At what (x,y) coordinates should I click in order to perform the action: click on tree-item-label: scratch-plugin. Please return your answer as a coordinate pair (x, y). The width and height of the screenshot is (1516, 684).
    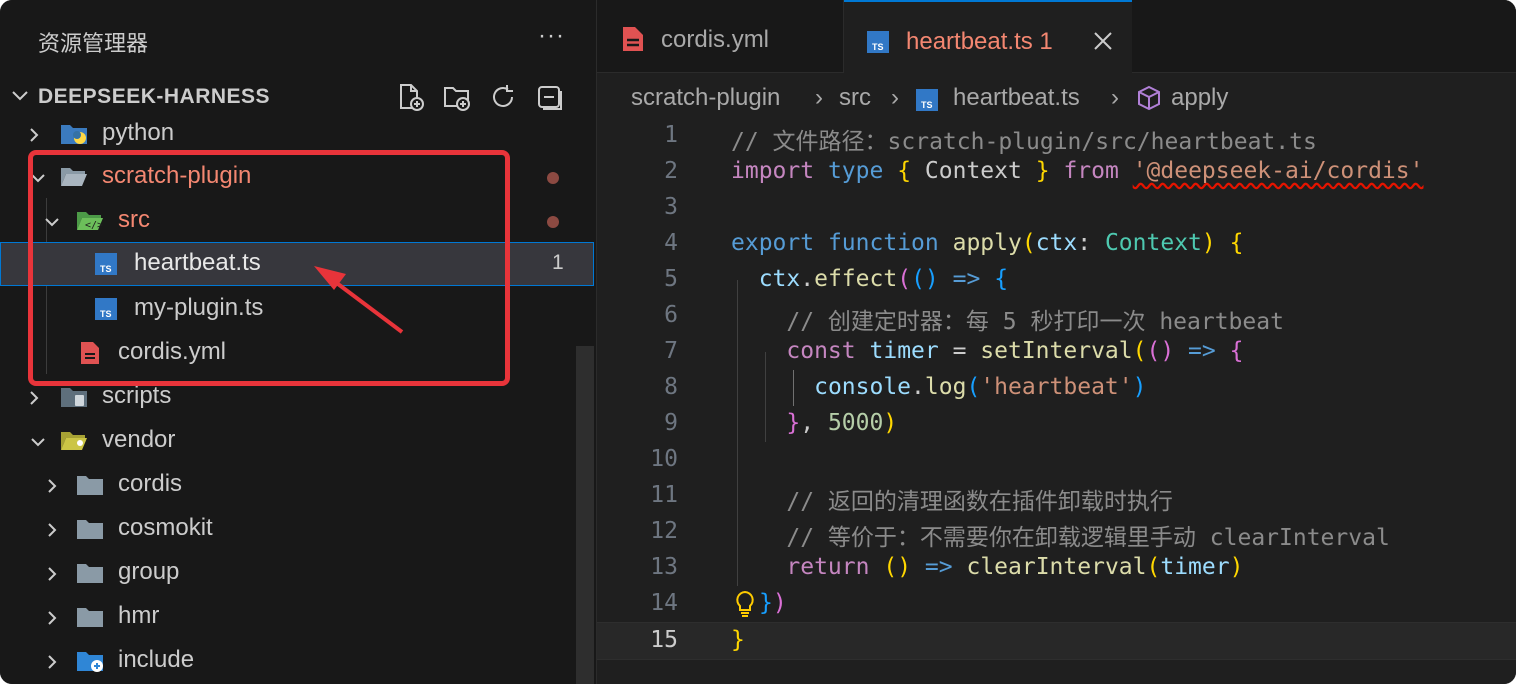
    Looking at the image, I should click on (177, 175).